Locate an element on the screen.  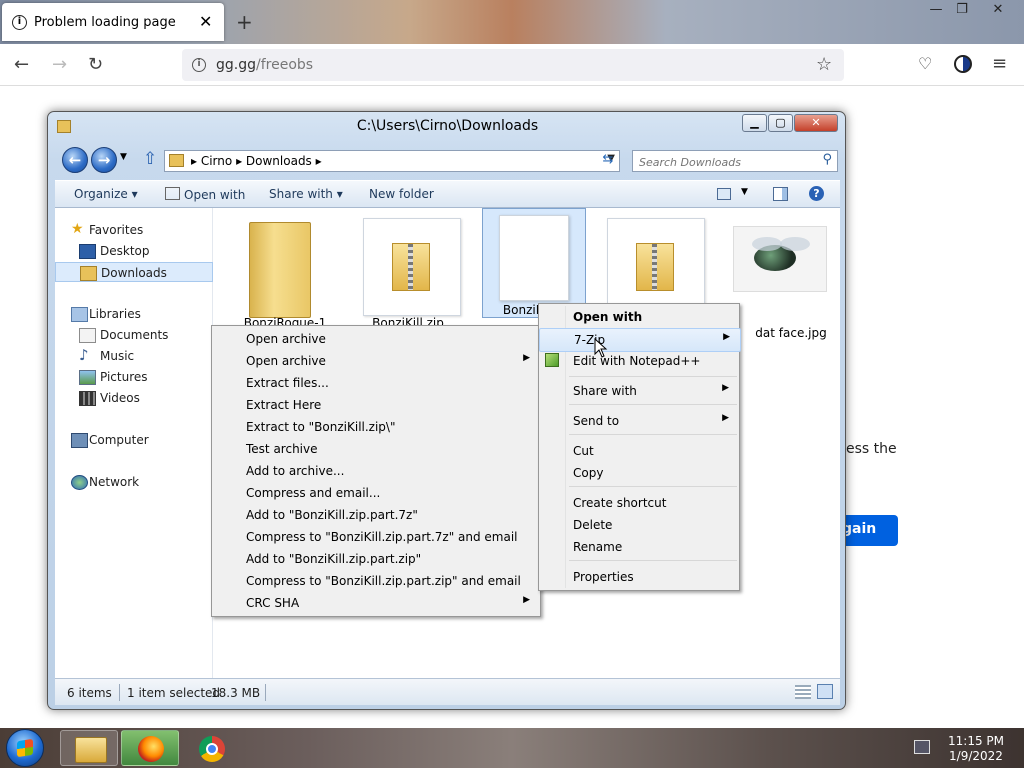
menu-open-with: Open with is located at coordinates (639, 317).